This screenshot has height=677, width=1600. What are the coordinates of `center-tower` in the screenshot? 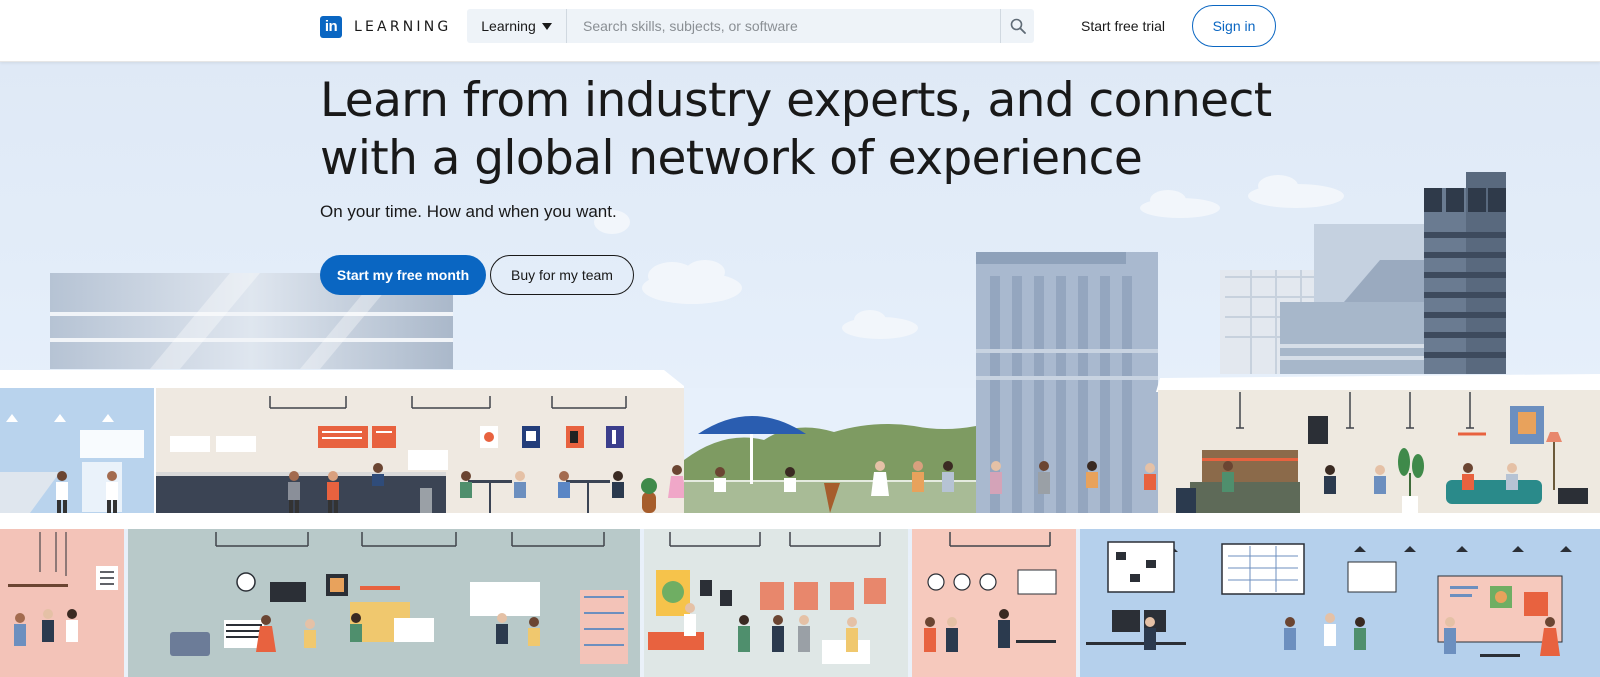 It's located at (1067, 384).